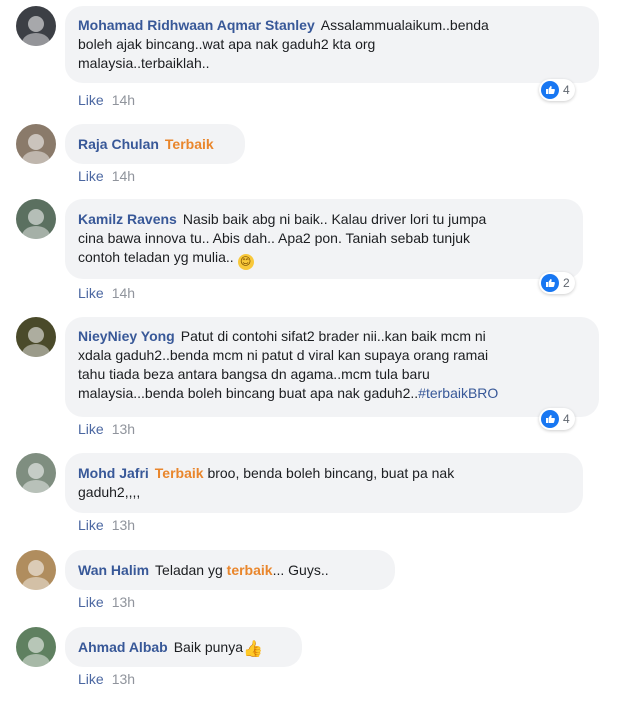 The width and height of the screenshot is (621, 703). I want to click on thumbs-up-emoji-icon: 👍, so click(253, 649).